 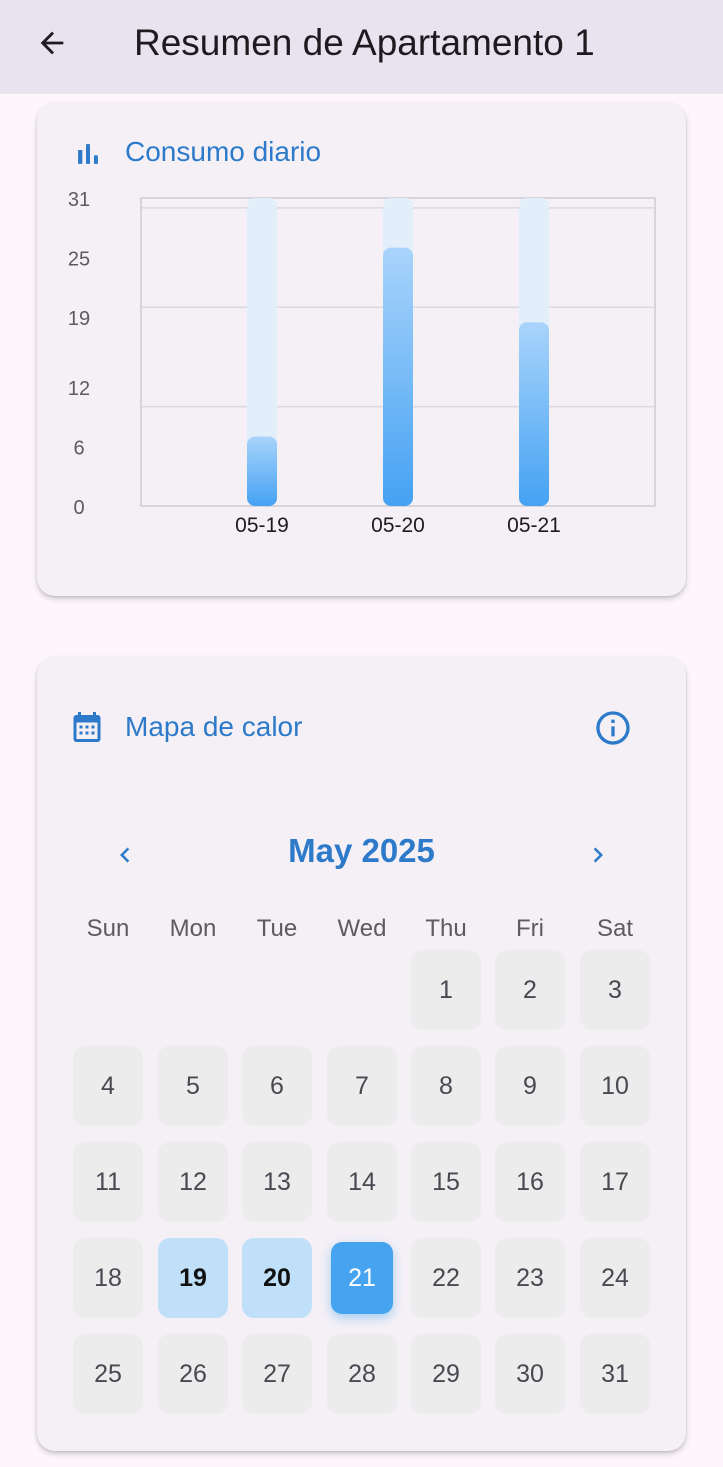 What do you see at coordinates (277, 1086) in the screenshot?
I see `calendar-day: 6` at bounding box center [277, 1086].